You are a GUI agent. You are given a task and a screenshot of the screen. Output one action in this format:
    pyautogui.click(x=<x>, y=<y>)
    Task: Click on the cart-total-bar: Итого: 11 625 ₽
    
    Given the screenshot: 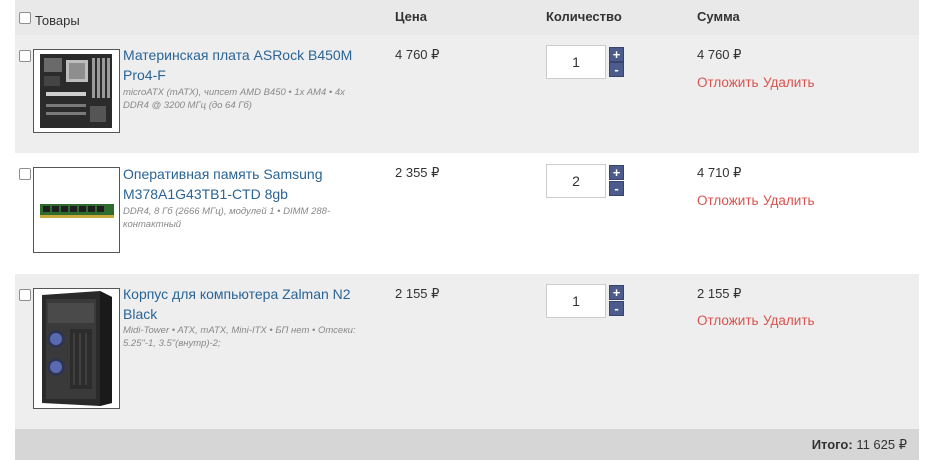 What is the action you would take?
    pyautogui.click(x=467, y=444)
    